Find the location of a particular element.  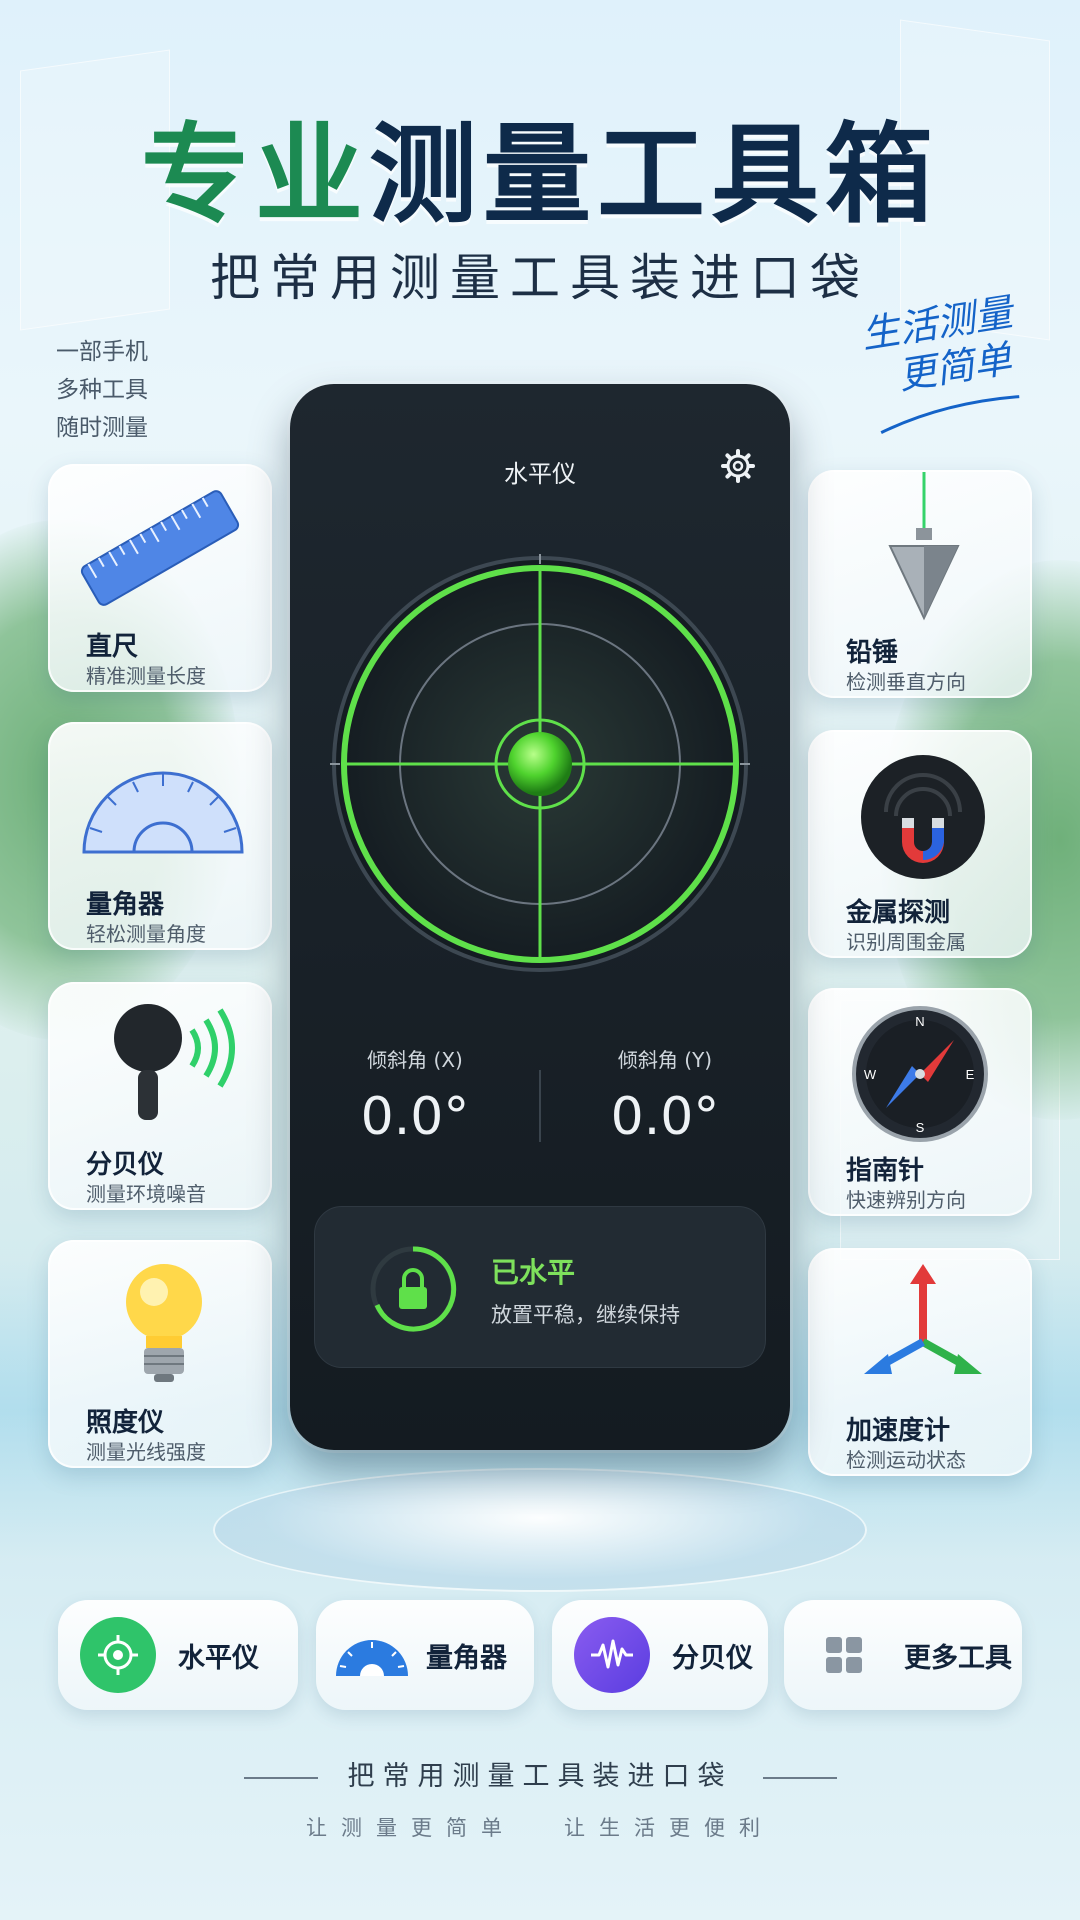

card-desc: 检测垂直方向 is located at coordinates (906, 682).